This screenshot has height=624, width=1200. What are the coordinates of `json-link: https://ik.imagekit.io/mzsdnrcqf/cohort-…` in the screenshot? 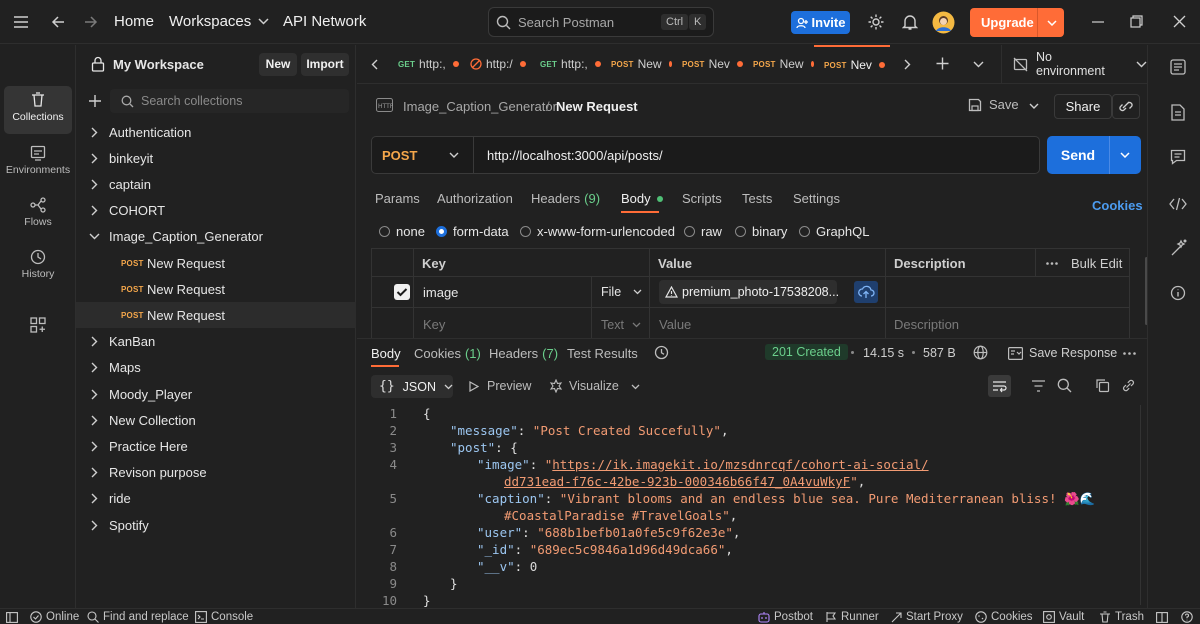 It's located at (740, 464).